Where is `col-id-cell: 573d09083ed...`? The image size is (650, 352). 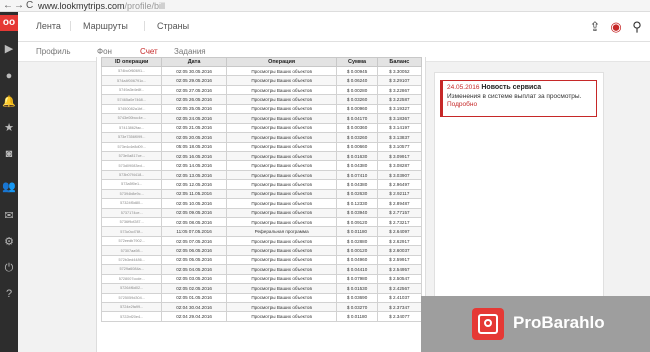 col-id-cell: 573d09083ed... is located at coordinates (131, 165).